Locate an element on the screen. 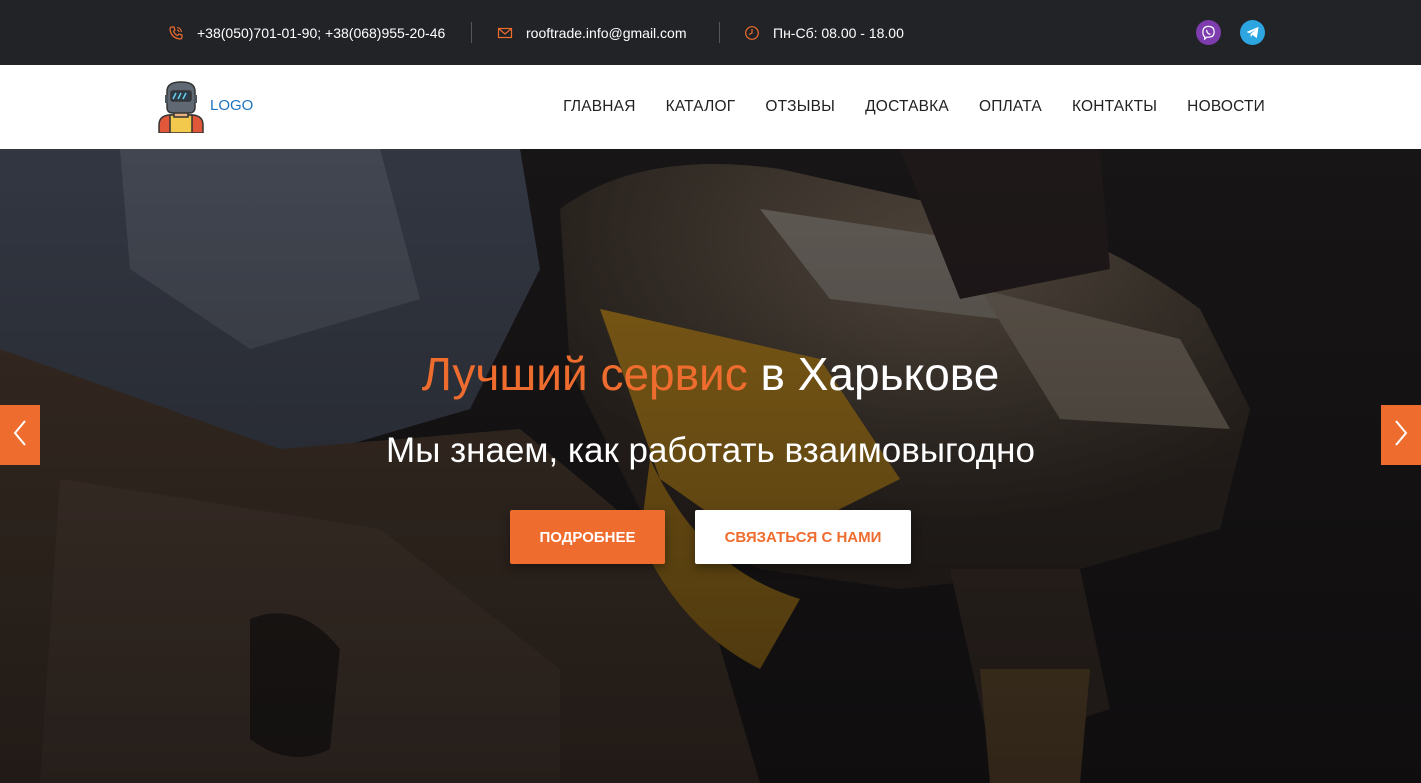 The width and height of the screenshot is (1421, 783). menu-item-news: НОВОСТИ is located at coordinates (1226, 107).